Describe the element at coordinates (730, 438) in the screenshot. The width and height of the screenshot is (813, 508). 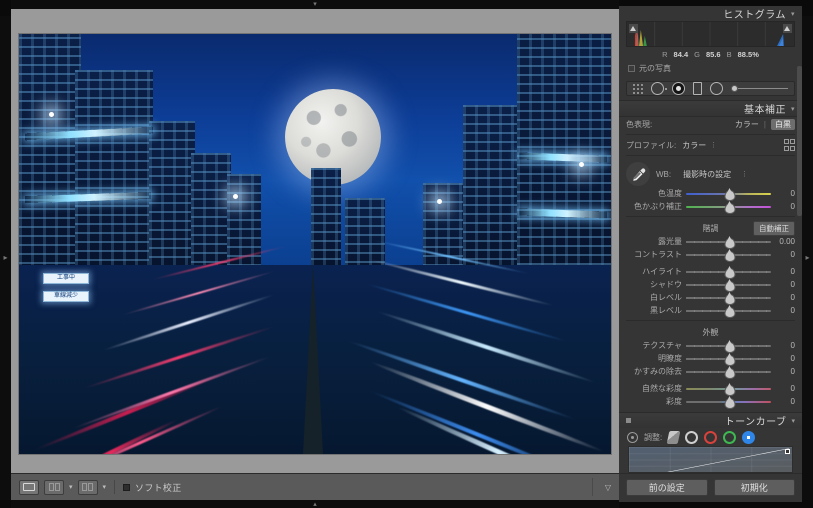
I see `green-channel-icon` at that location.